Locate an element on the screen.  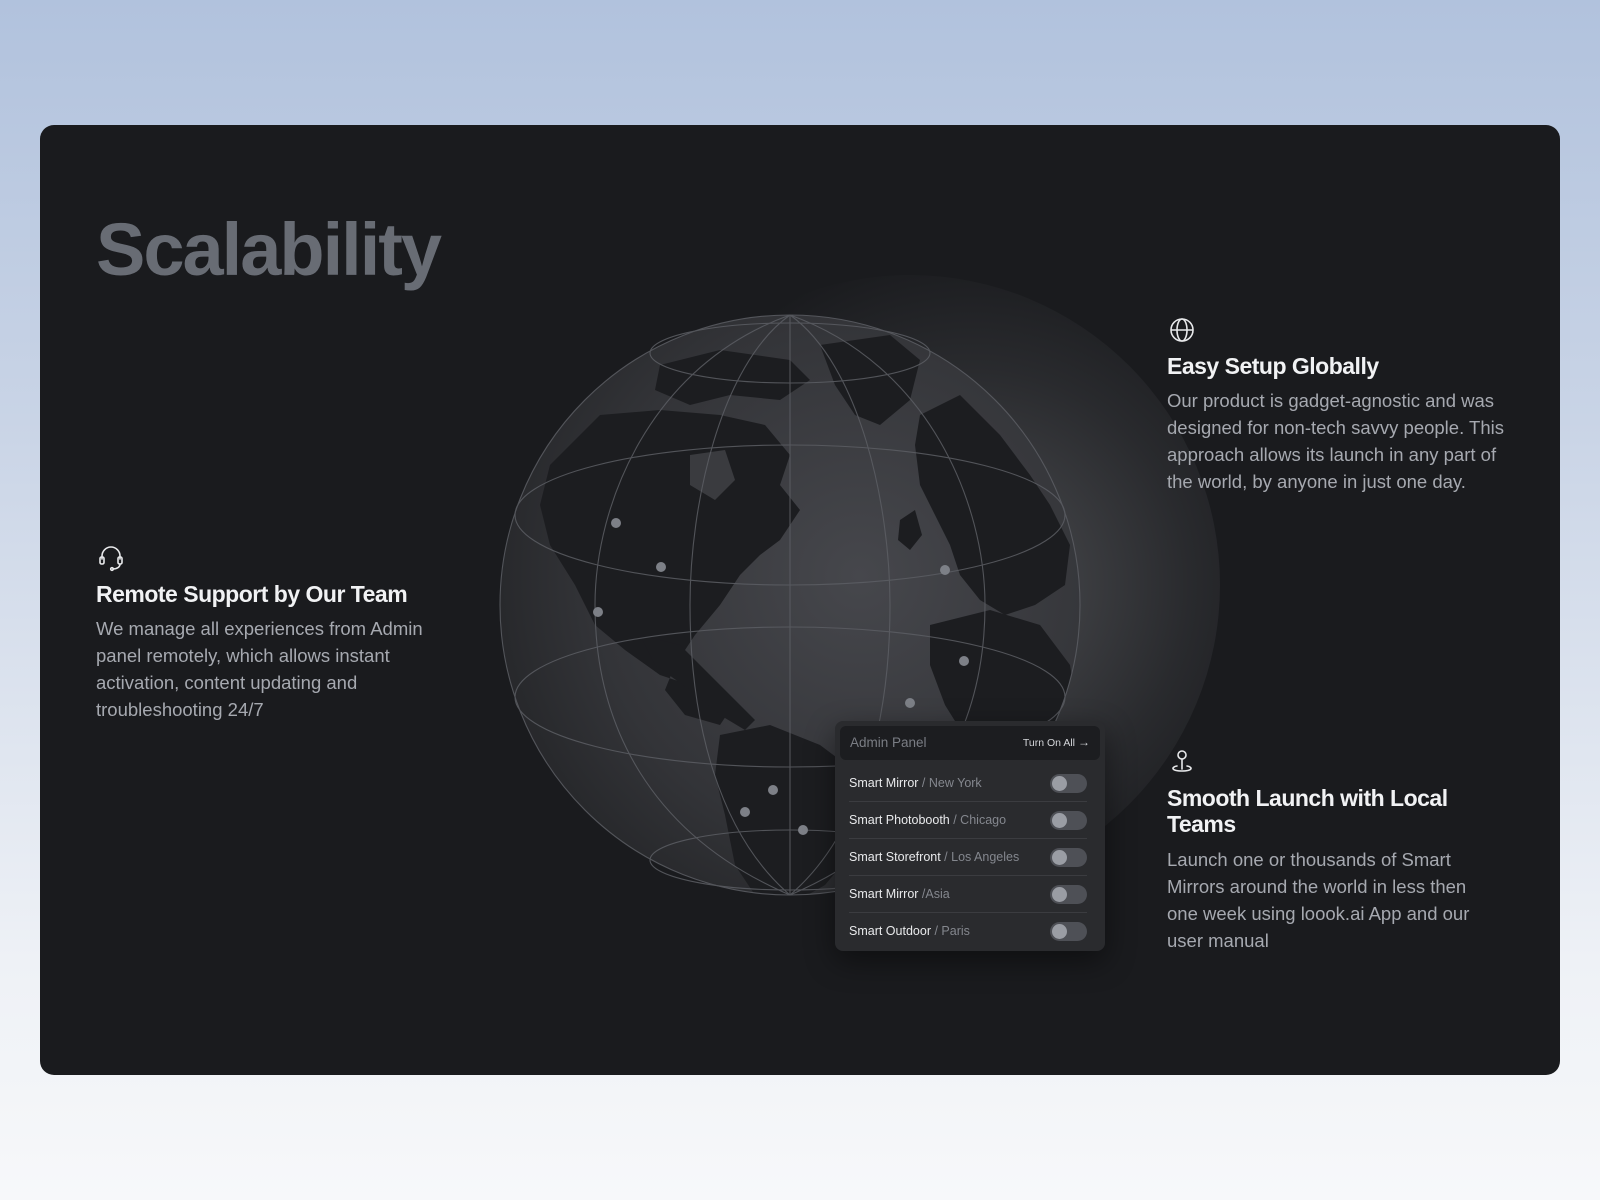
device-row: Smart Mirror /Asia is located at coordinates (968, 894).